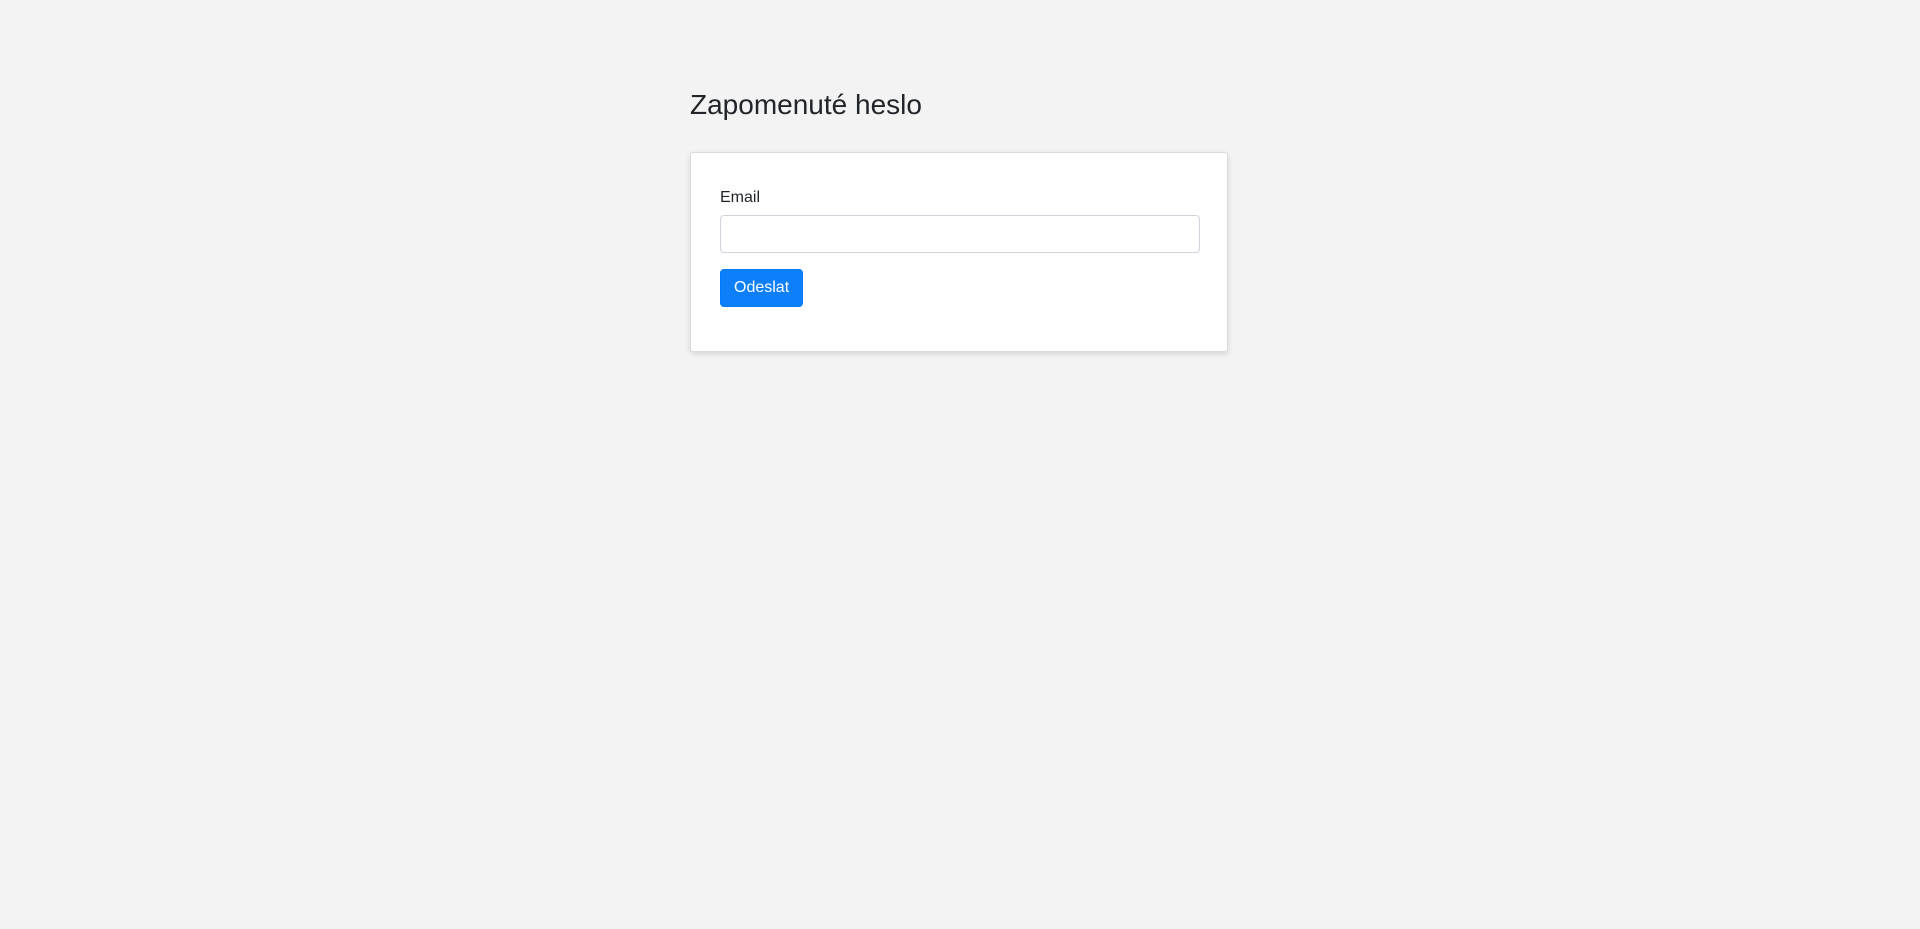  I want to click on forgot-password-card: Email Odeslat, so click(959, 252).